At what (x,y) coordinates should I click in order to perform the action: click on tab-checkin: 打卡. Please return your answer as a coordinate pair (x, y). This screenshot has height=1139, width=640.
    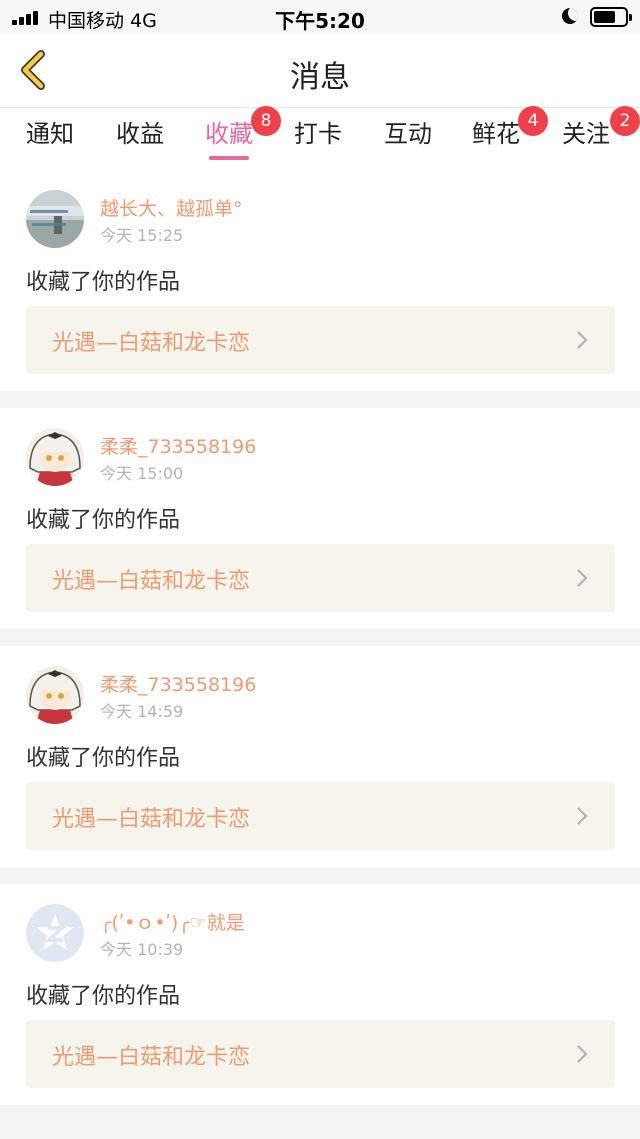
    Looking at the image, I should click on (318, 139).